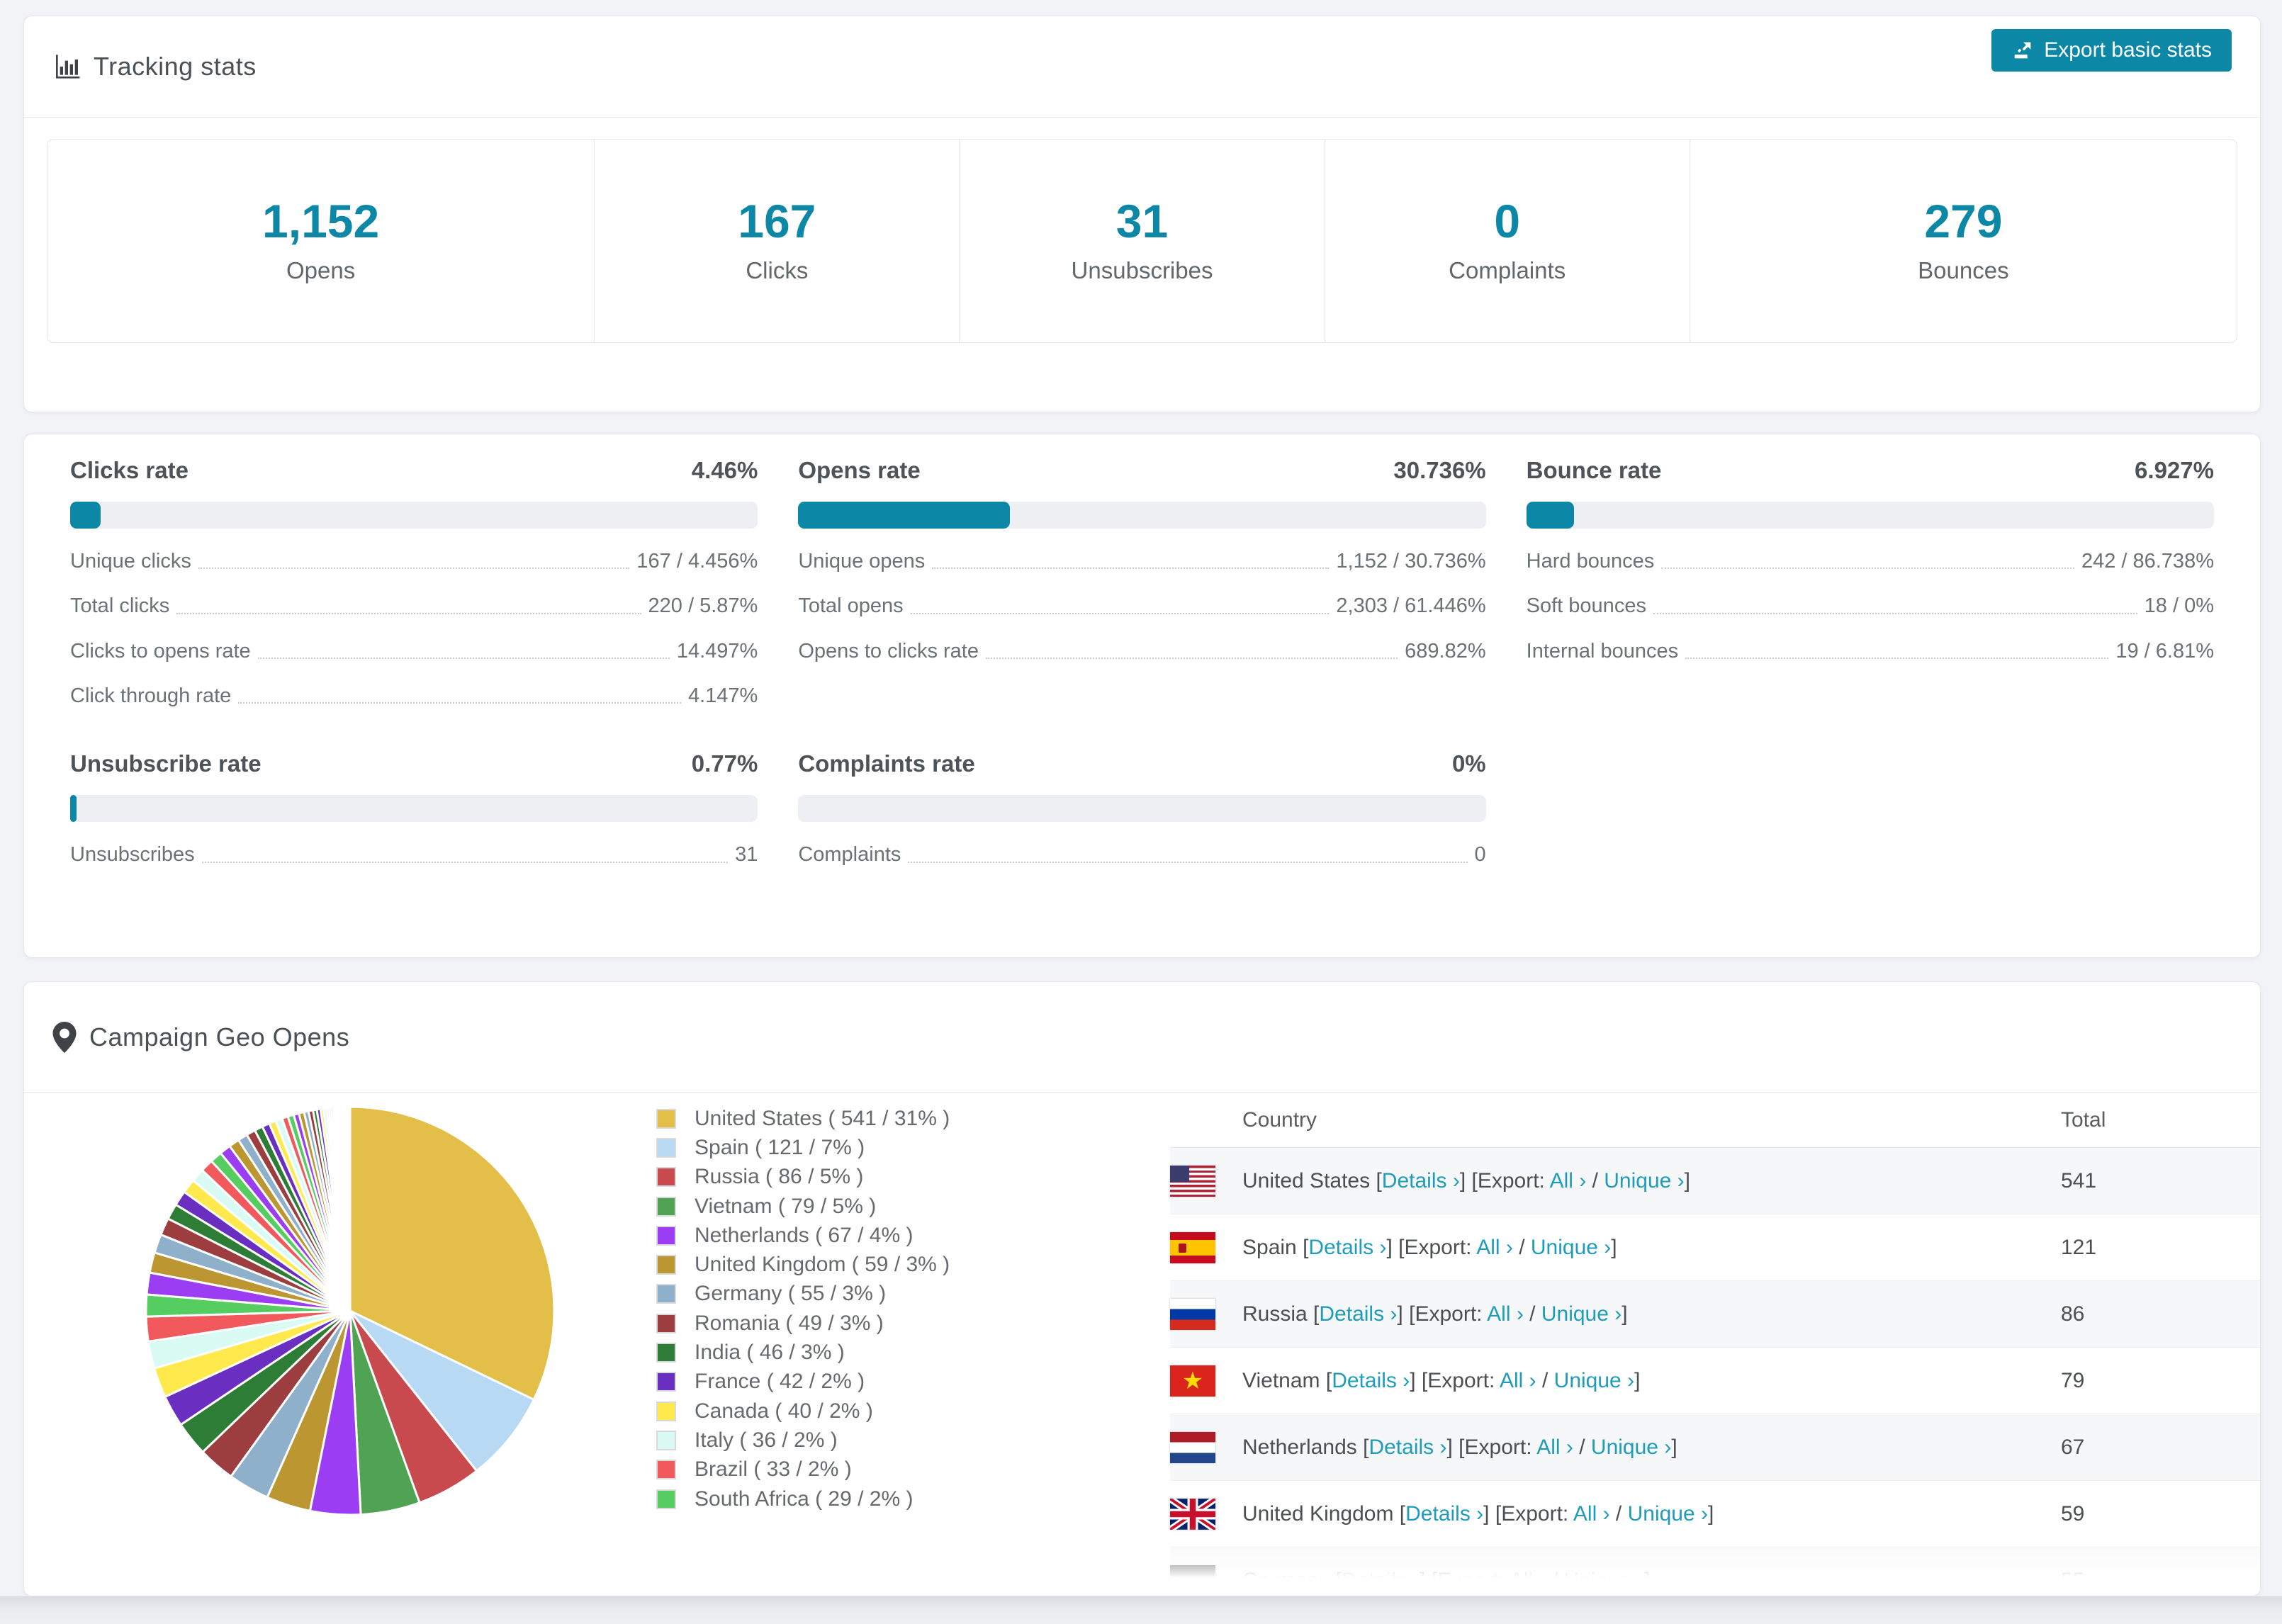  Describe the element at coordinates (130, 470) in the screenshot. I see `rate-title: Clicks rate` at that location.